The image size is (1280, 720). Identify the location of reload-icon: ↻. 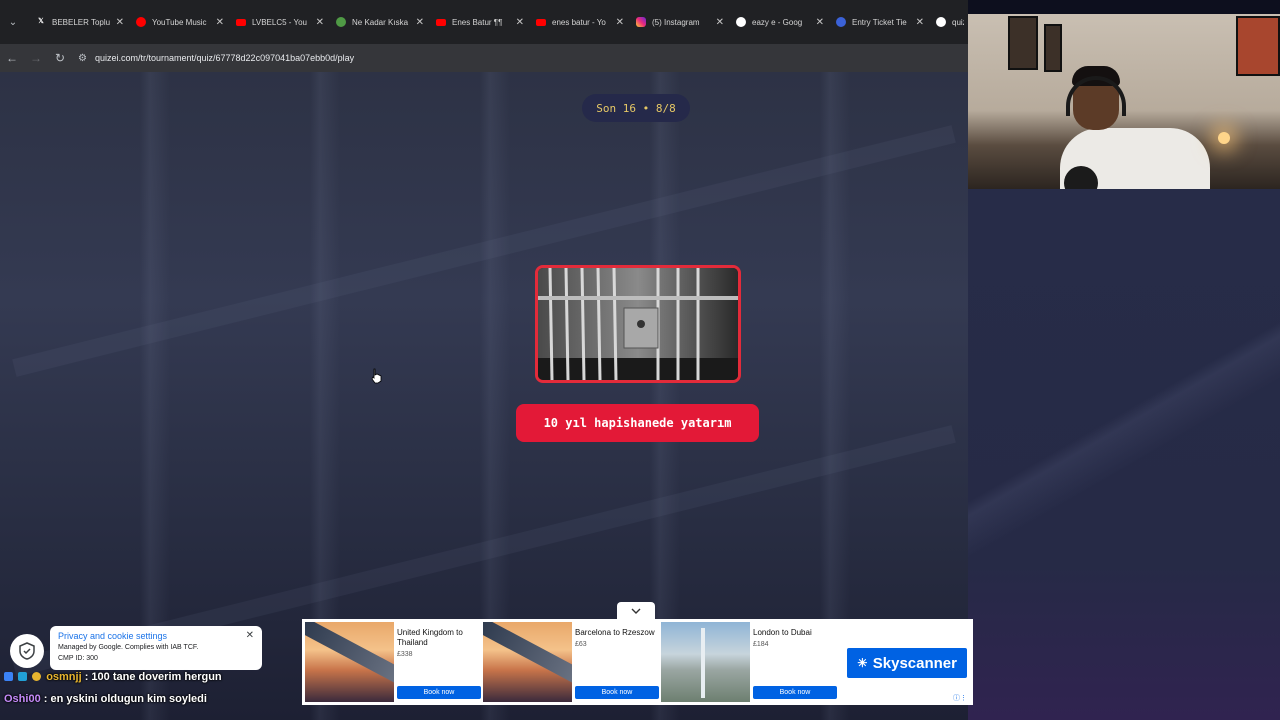
(60, 58).